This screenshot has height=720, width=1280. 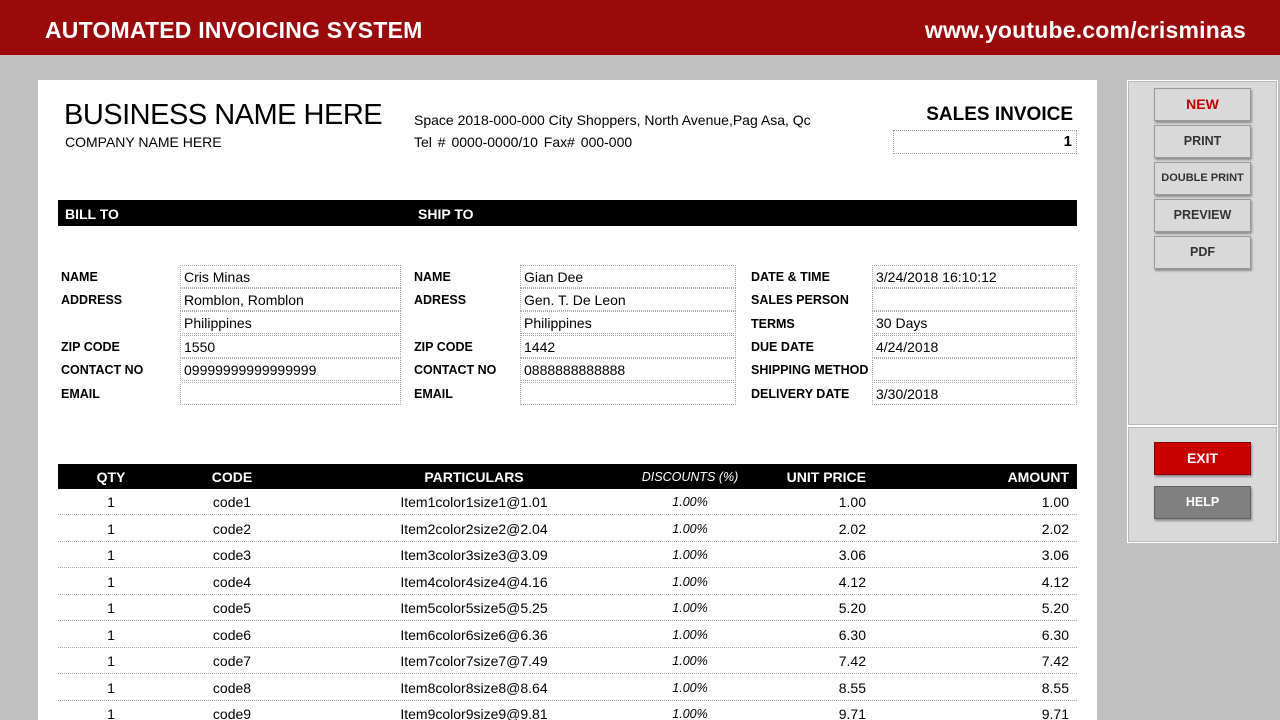 What do you see at coordinates (92, 214) in the screenshot?
I see `bill-to-heading: BILL TO` at bounding box center [92, 214].